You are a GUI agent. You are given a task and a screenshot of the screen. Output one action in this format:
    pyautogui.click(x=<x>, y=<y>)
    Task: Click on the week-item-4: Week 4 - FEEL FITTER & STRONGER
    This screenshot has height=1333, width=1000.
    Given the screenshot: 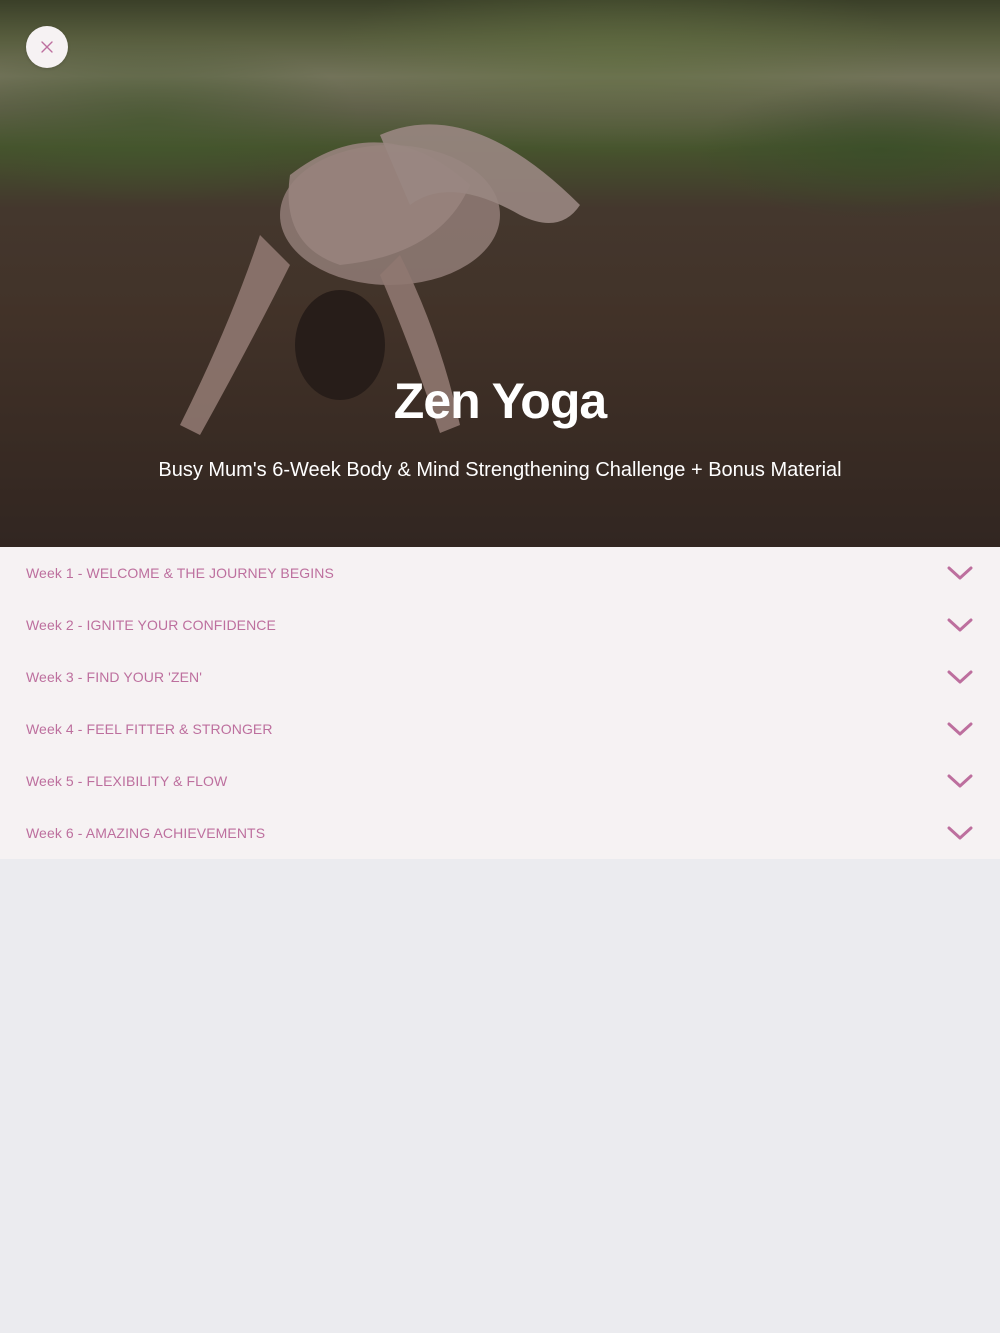 What is the action you would take?
    pyautogui.click(x=500, y=729)
    